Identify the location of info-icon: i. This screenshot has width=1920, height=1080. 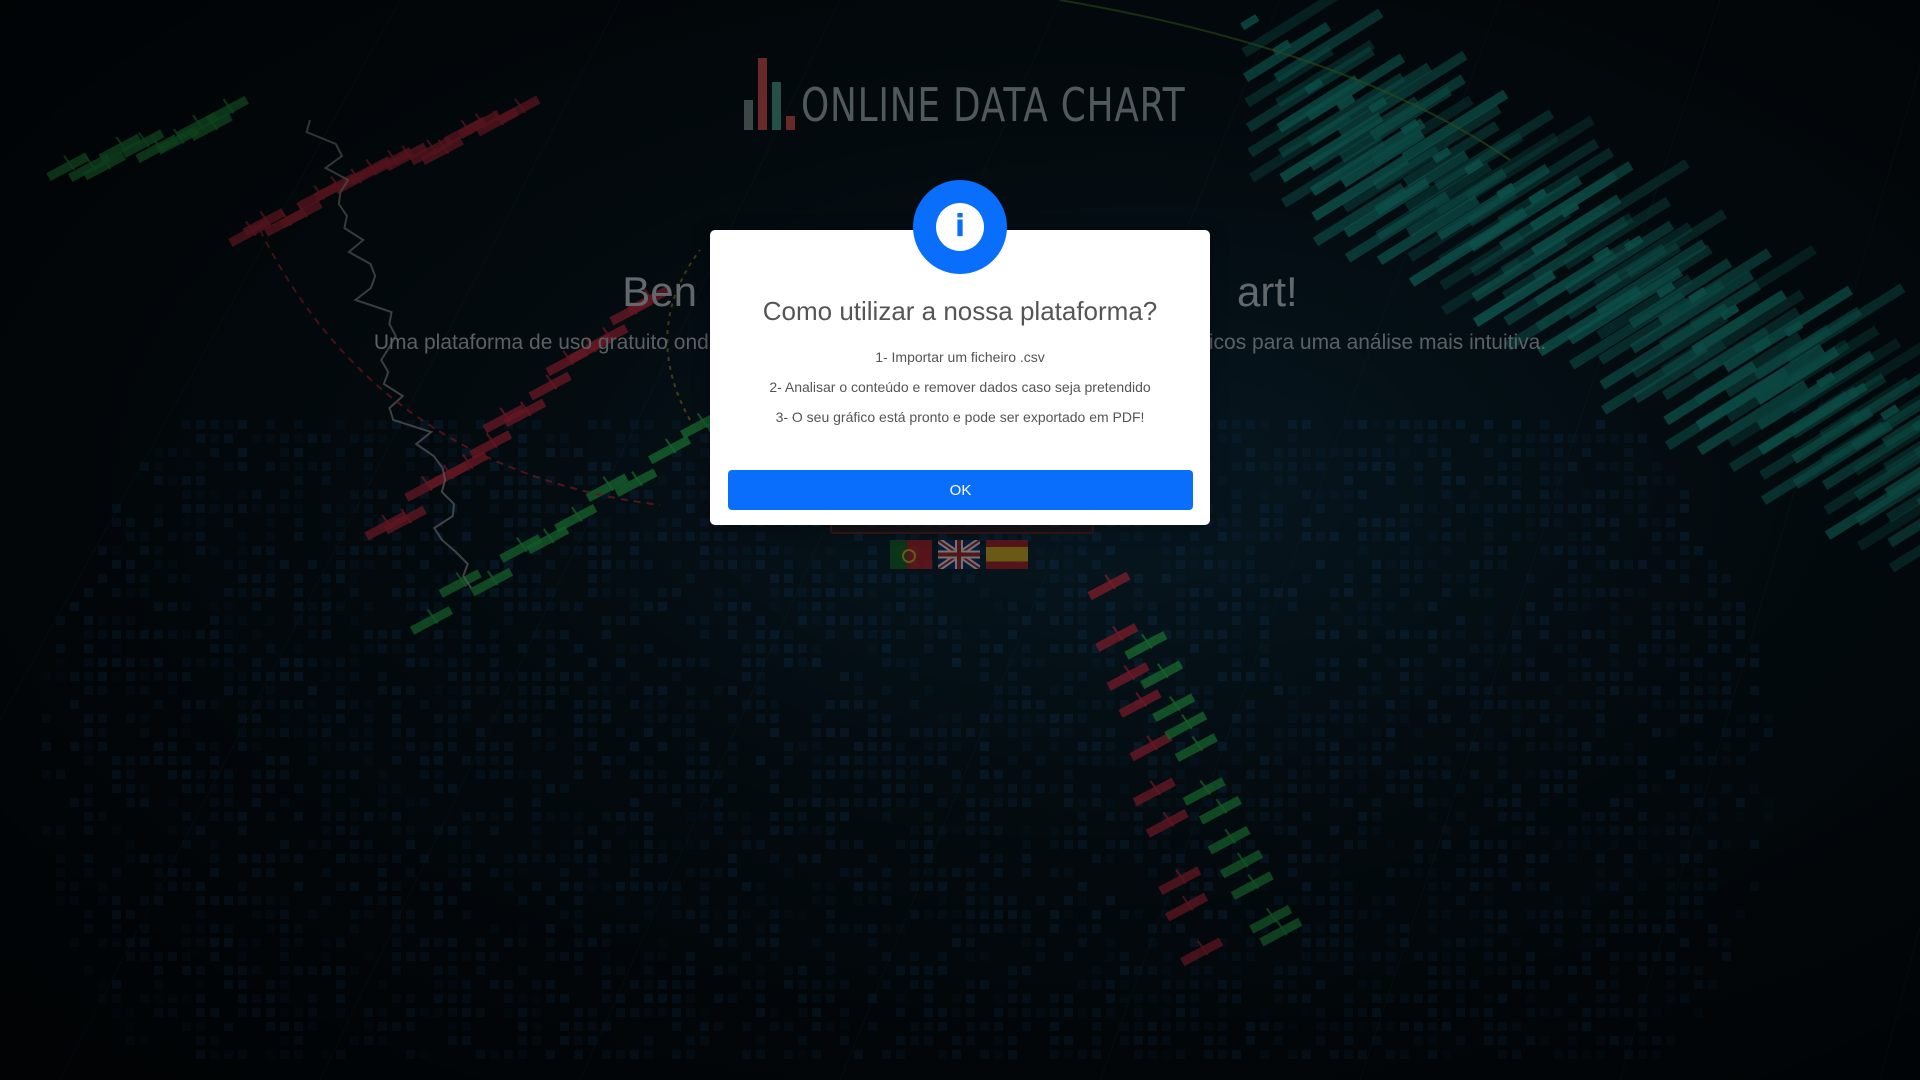
(960, 227).